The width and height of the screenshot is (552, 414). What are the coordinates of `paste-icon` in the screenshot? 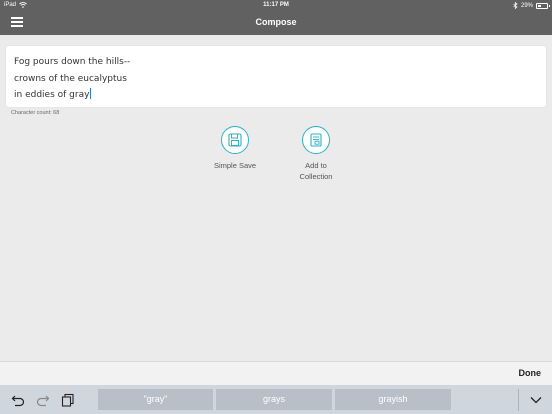 It's located at (68, 400).